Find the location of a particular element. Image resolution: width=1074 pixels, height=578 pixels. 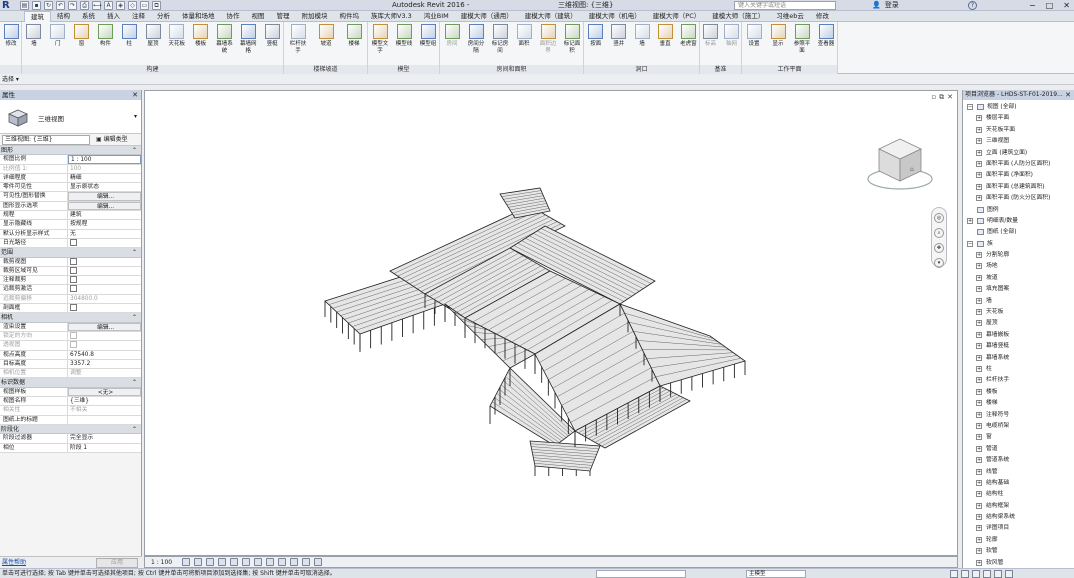

ribbon-button-4-0: 房间 is located at coordinates (452, 44).